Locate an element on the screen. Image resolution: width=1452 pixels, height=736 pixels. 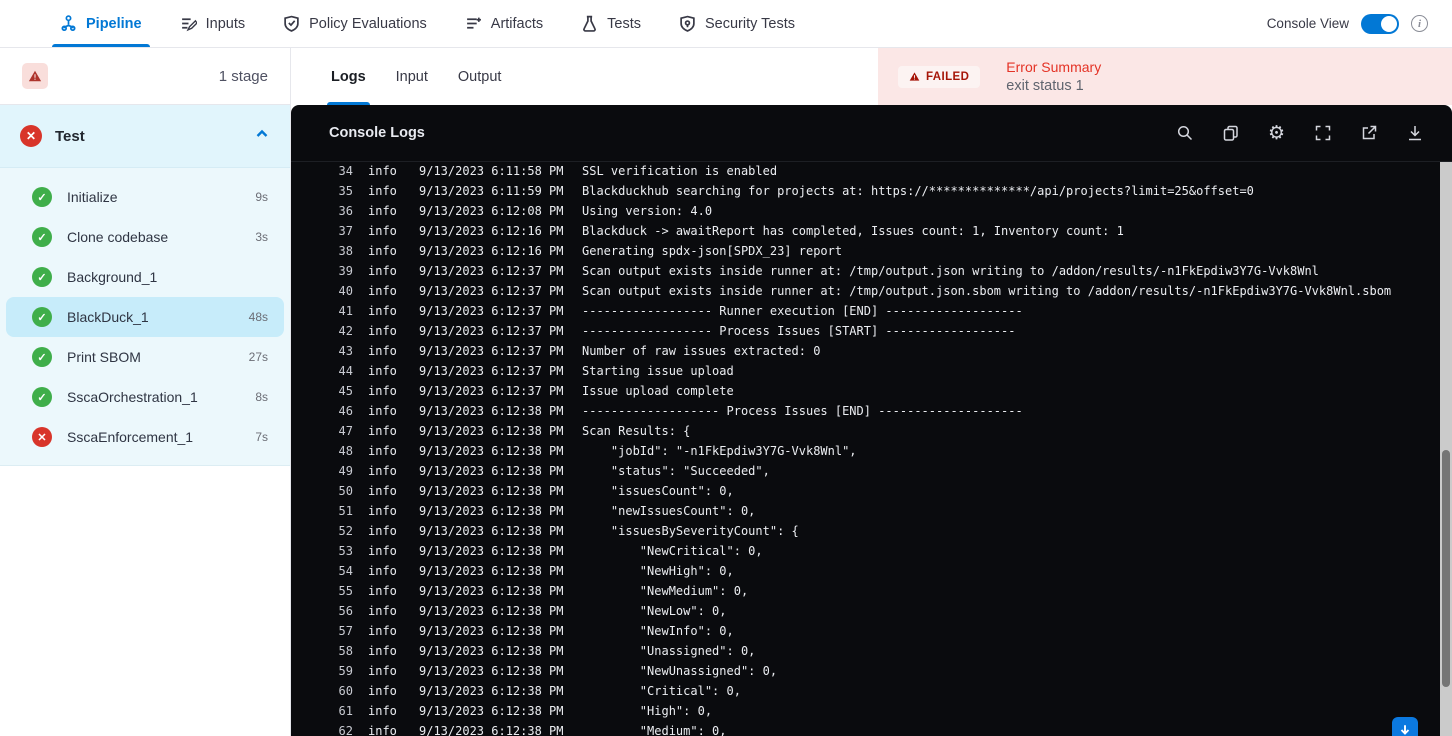
step-row-blackduck-1: ✓ BlackDuck_1 48s is located at coordinates (145, 317).